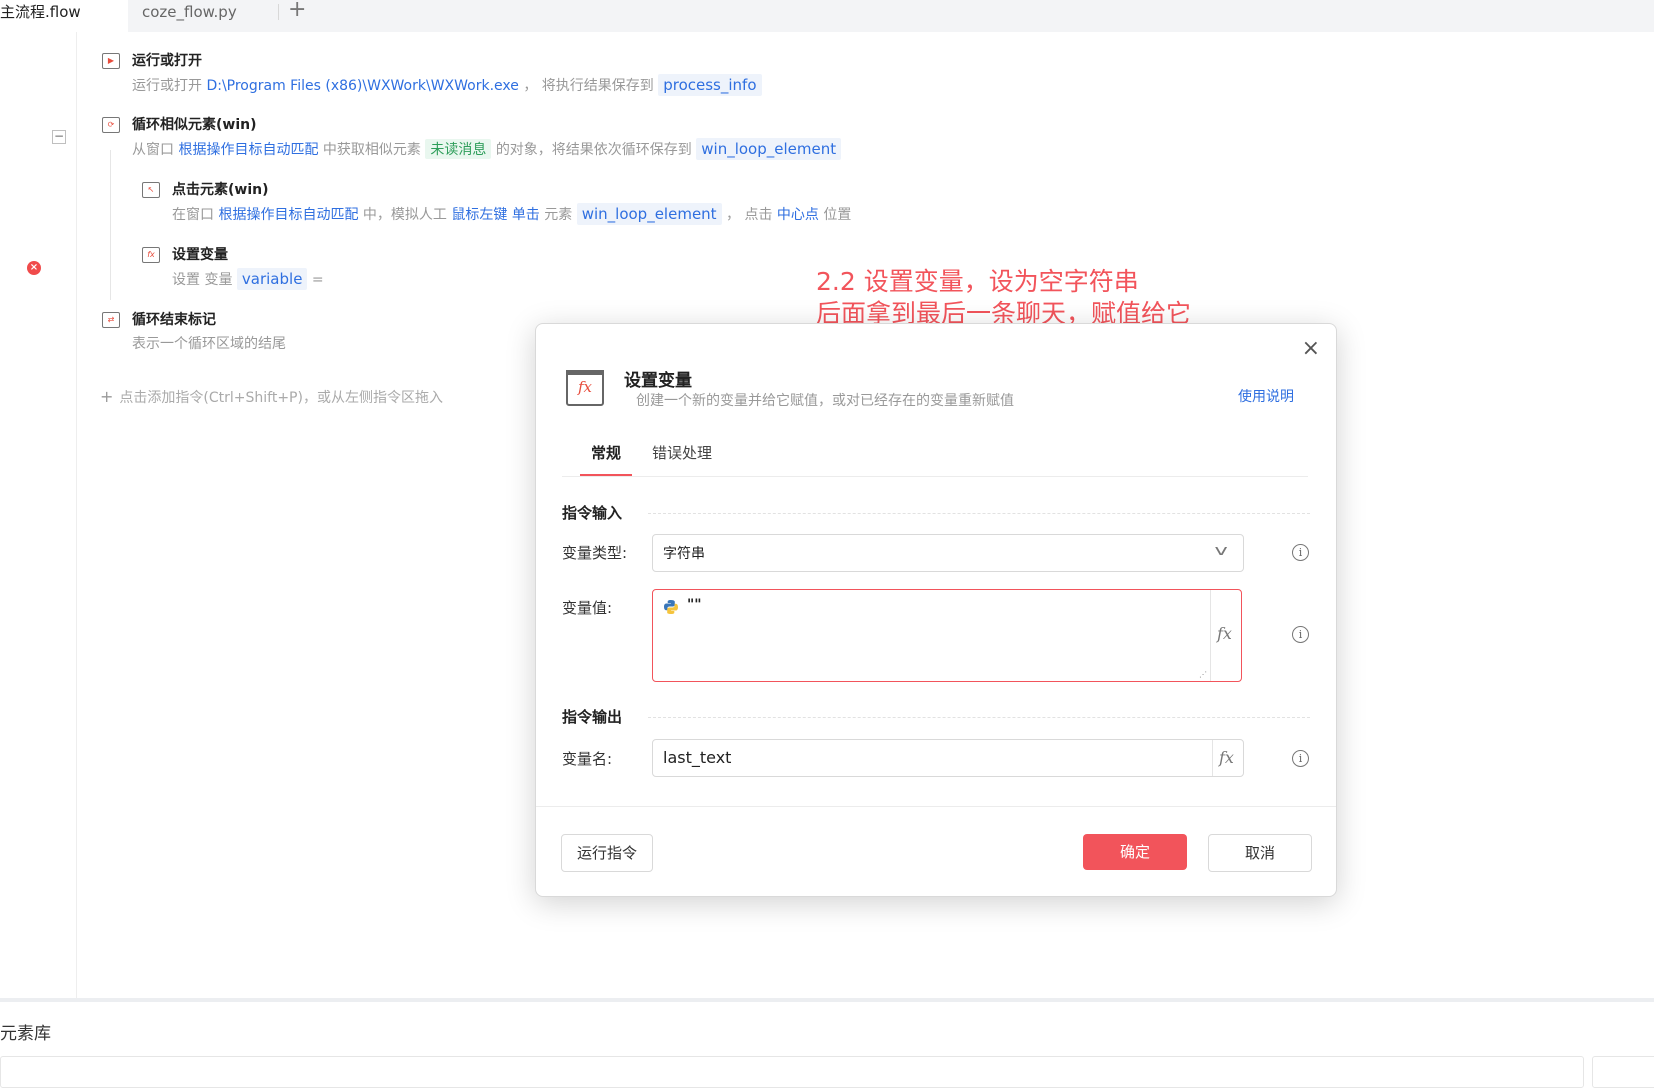 This screenshot has height=1088, width=1654. I want to click on desc-text: 元素, so click(558, 215).